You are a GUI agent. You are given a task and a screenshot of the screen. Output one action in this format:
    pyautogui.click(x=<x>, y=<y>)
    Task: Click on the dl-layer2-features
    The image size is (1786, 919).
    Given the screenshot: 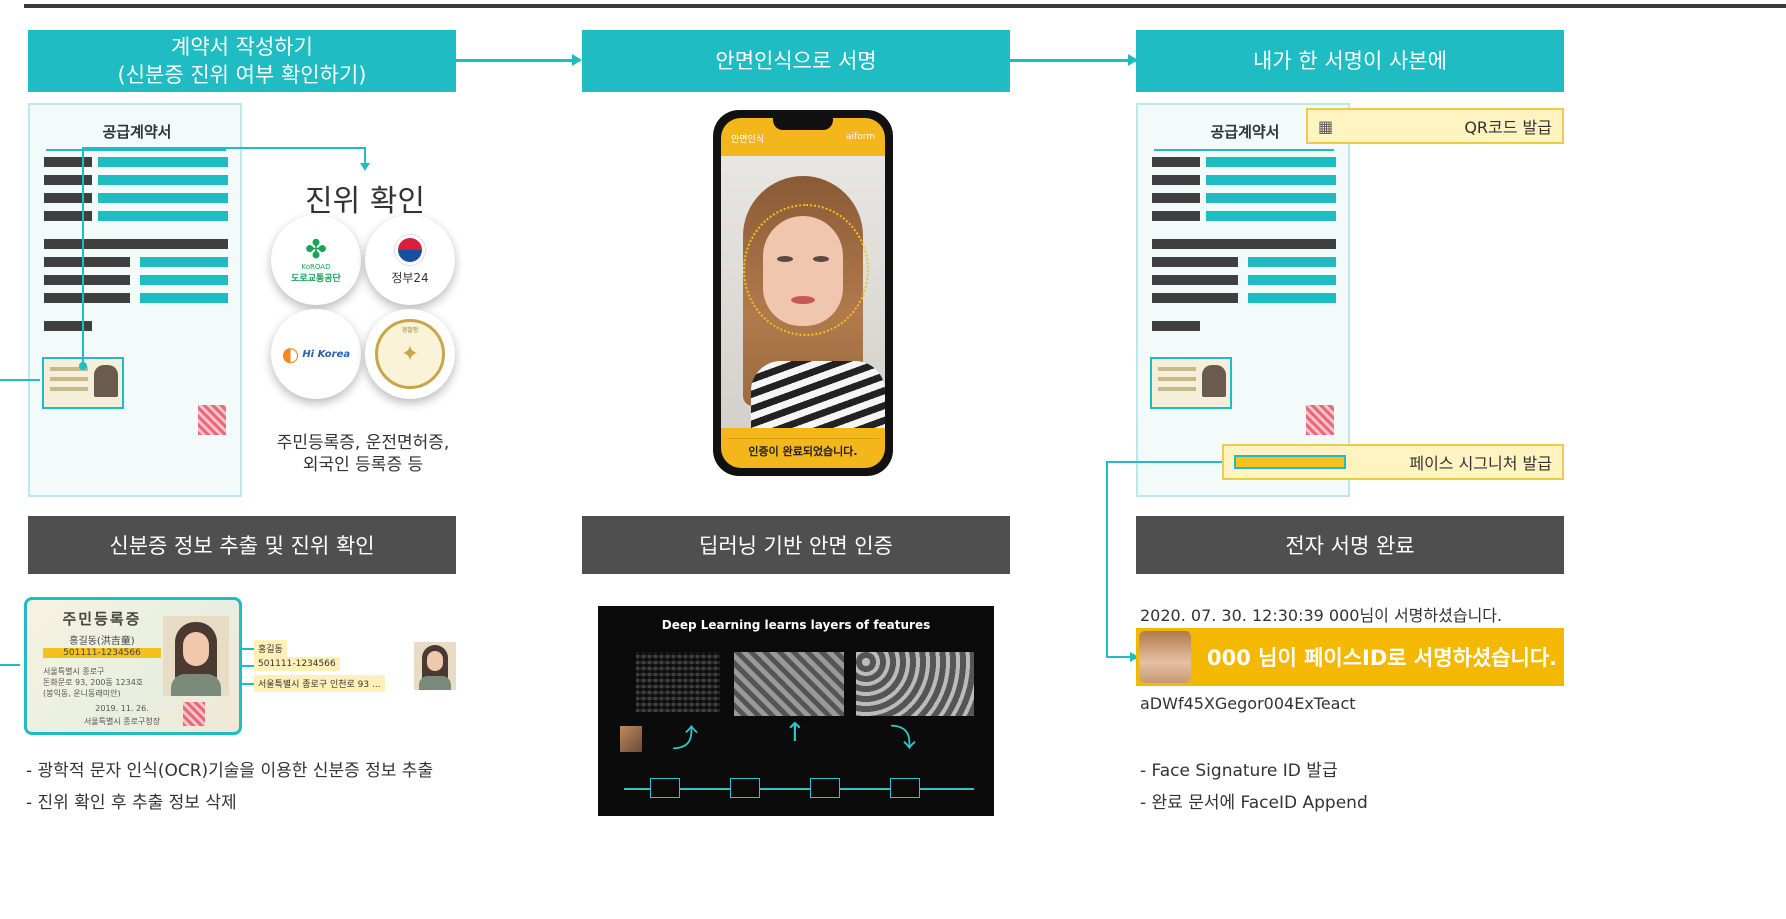 What is the action you would take?
    pyautogui.click(x=789, y=684)
    